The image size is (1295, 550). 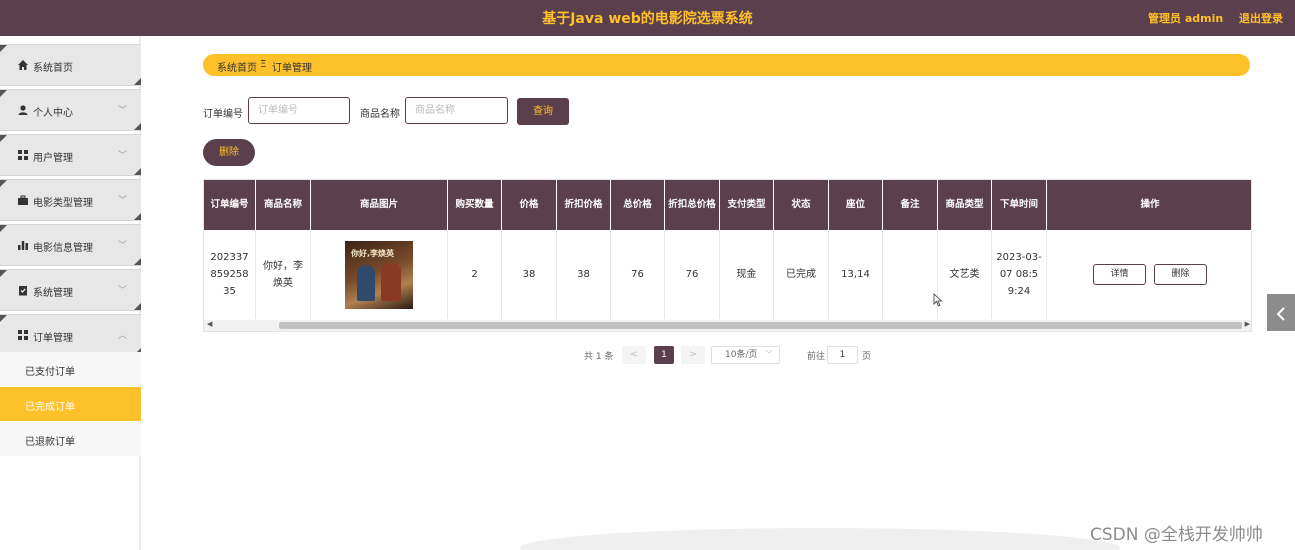 I want to click on app-title: 基于Java web的电影院选票系统, so click(x=647, y=19).